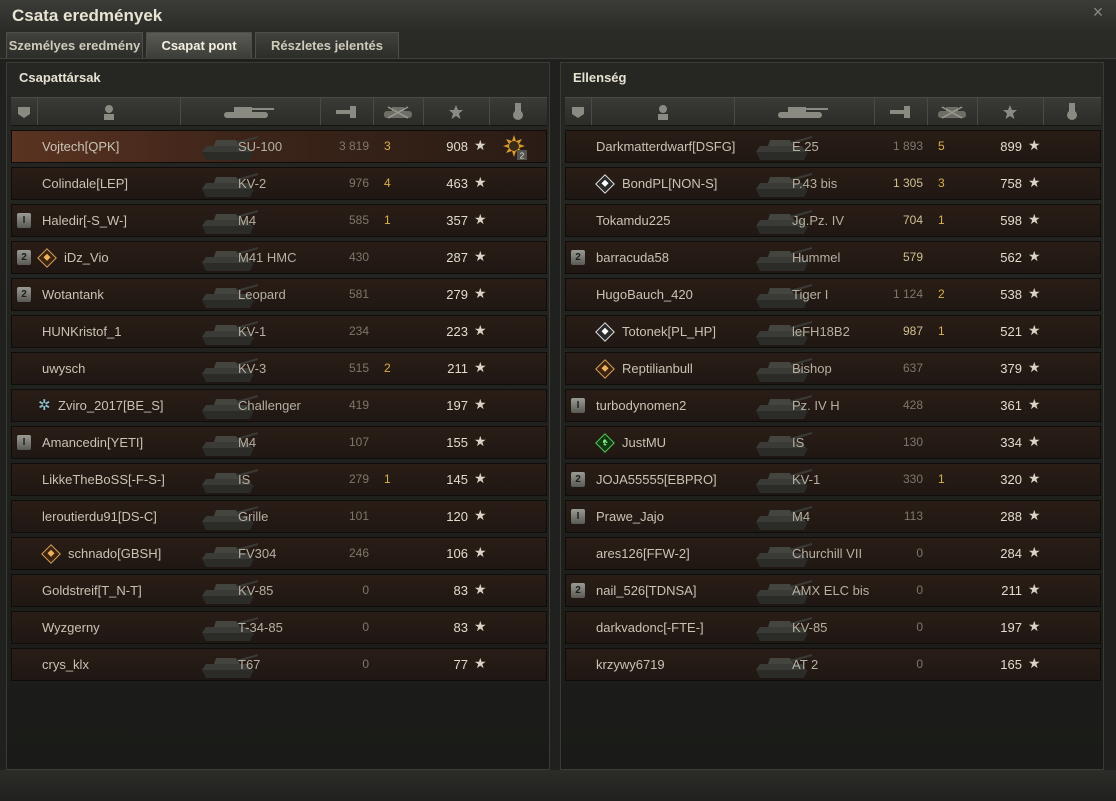 The image size is (1116, 801). What do you see at coordinates (279, 627) in the screenshot?
I see `table-row: Wyzgerny T-34-85 0 83 ★` at bounding box center [279, 627].